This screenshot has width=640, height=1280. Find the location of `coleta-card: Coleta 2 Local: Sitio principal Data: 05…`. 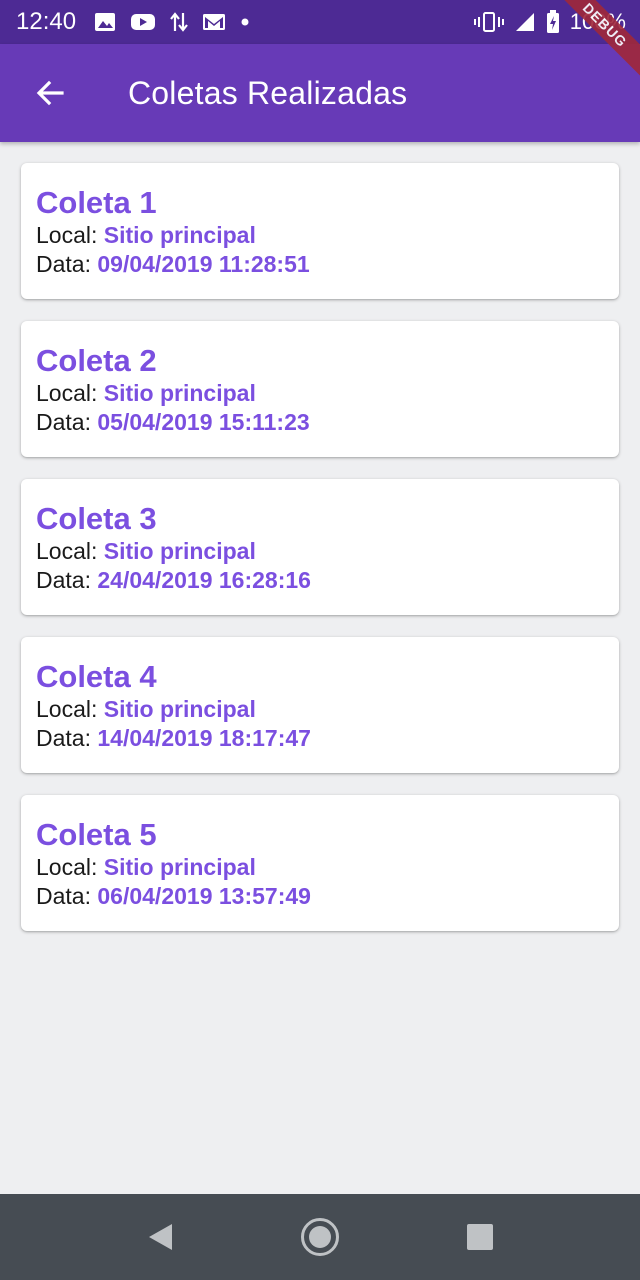

coleta-card: Coleta 2 Local: Sitio principal Data: 05… is located at coordinates (320, 389).